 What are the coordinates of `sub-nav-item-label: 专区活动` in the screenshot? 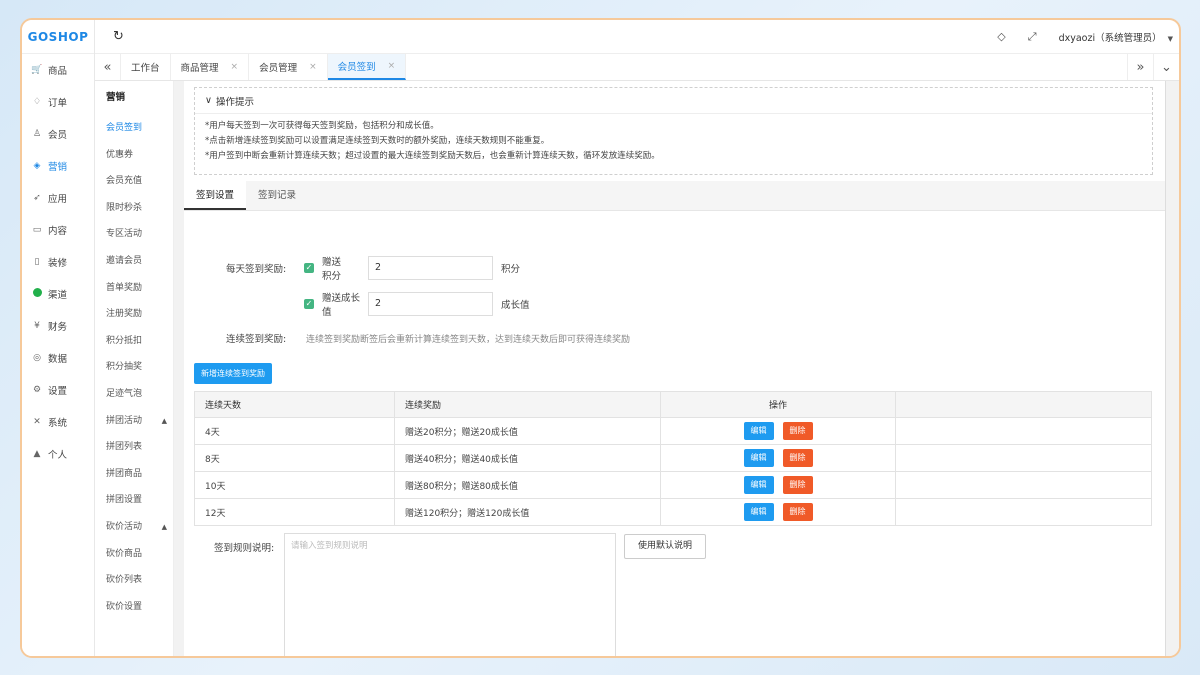 It's located at (124, 234).